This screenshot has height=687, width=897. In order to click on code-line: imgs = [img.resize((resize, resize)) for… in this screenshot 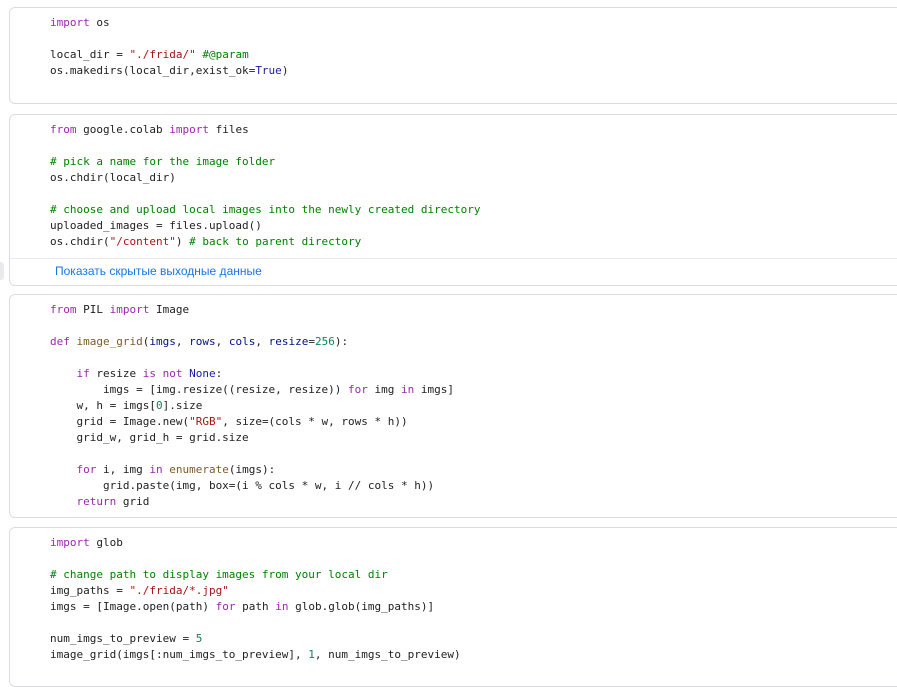, I will do `click(470, 390)`.